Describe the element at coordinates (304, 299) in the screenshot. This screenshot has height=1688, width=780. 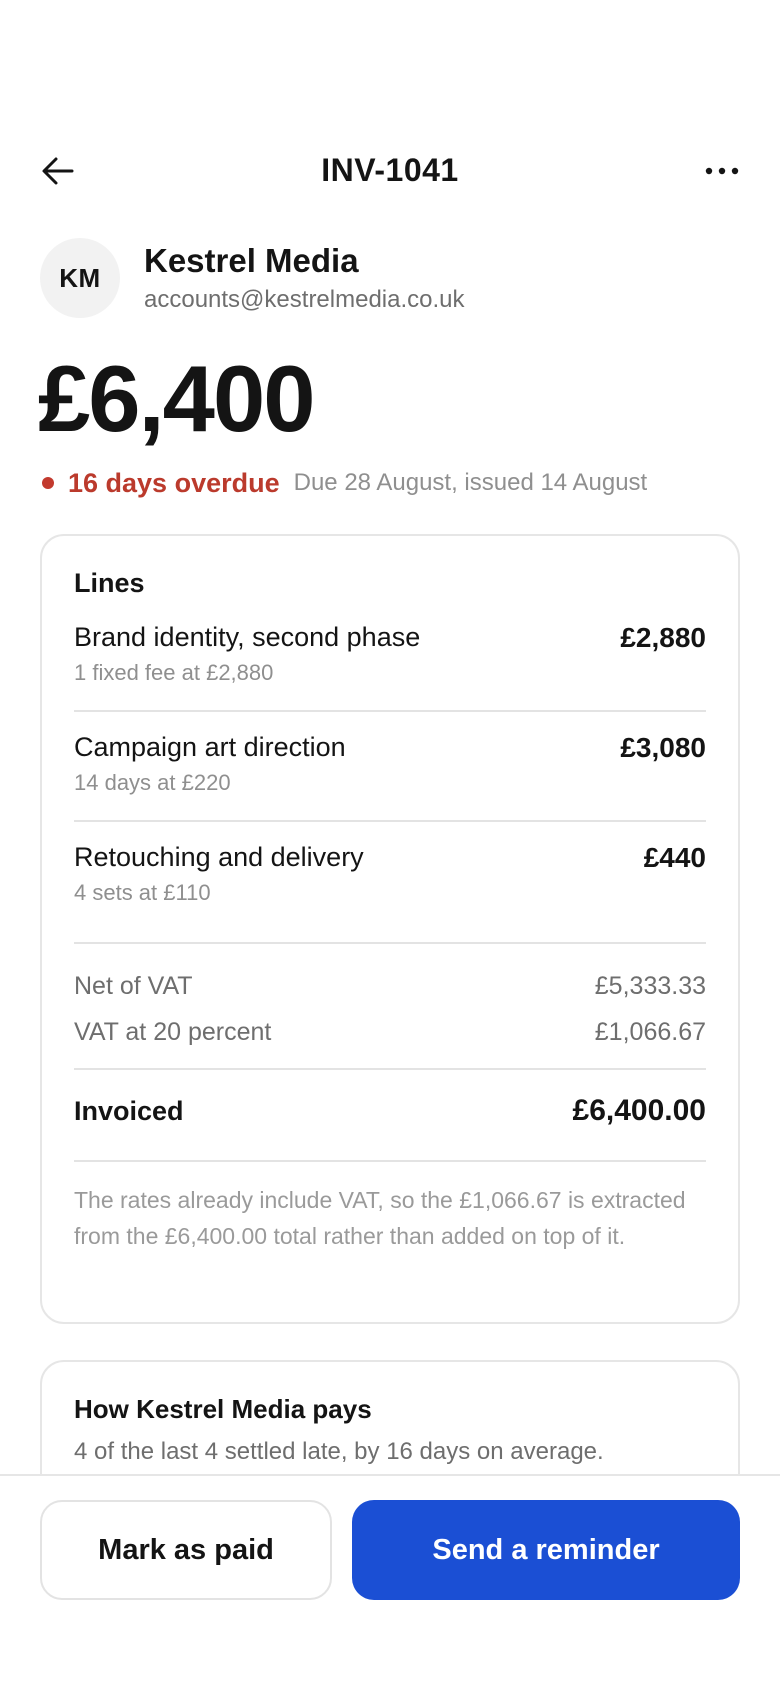
I see `client-email: accounts@kestrelmedia.co.uk` at that location.